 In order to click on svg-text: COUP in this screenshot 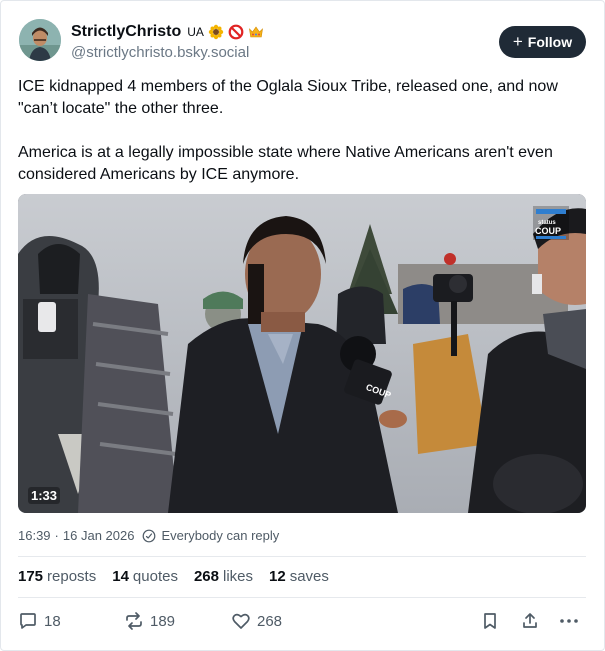, I will do `click(548, 231)`.